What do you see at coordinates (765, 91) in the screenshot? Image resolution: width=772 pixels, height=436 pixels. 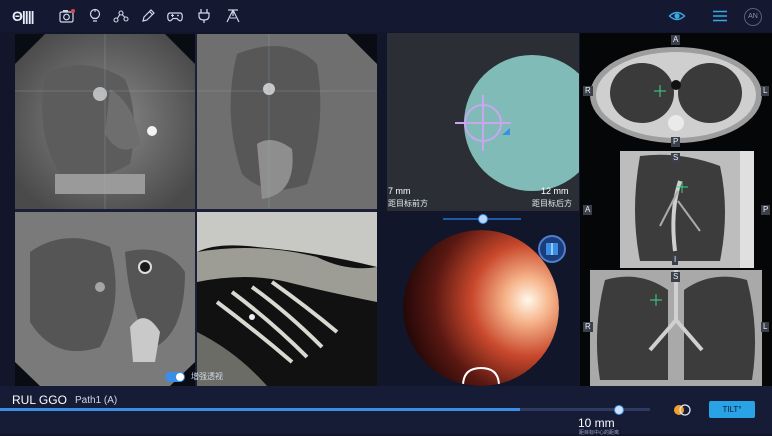 I see `axial-label-right: L` at bounding box center [765, 91].